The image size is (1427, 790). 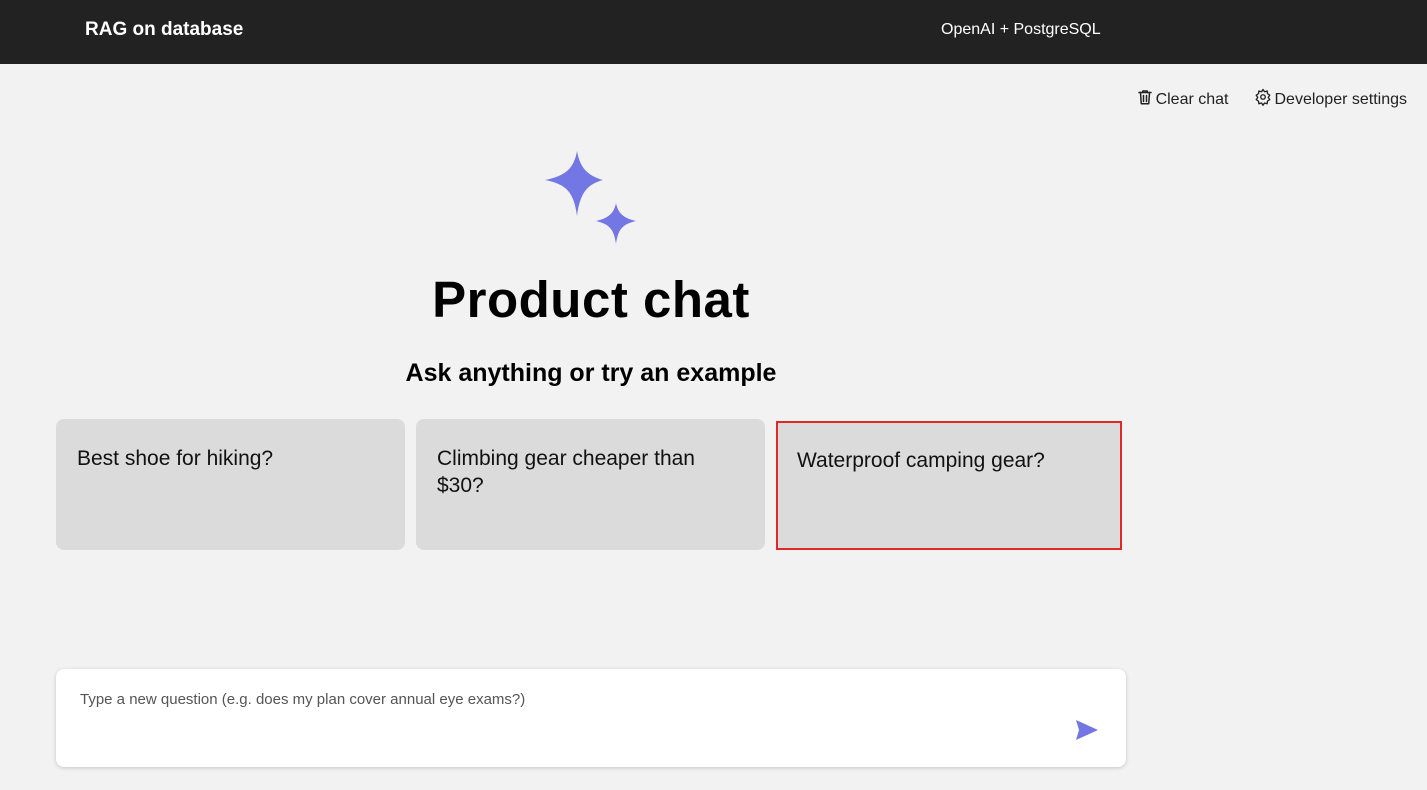 What do you see at coordinates (1263, 99) in the screenshot?
I see `gear-icon` at bounding box center [1263, 99].